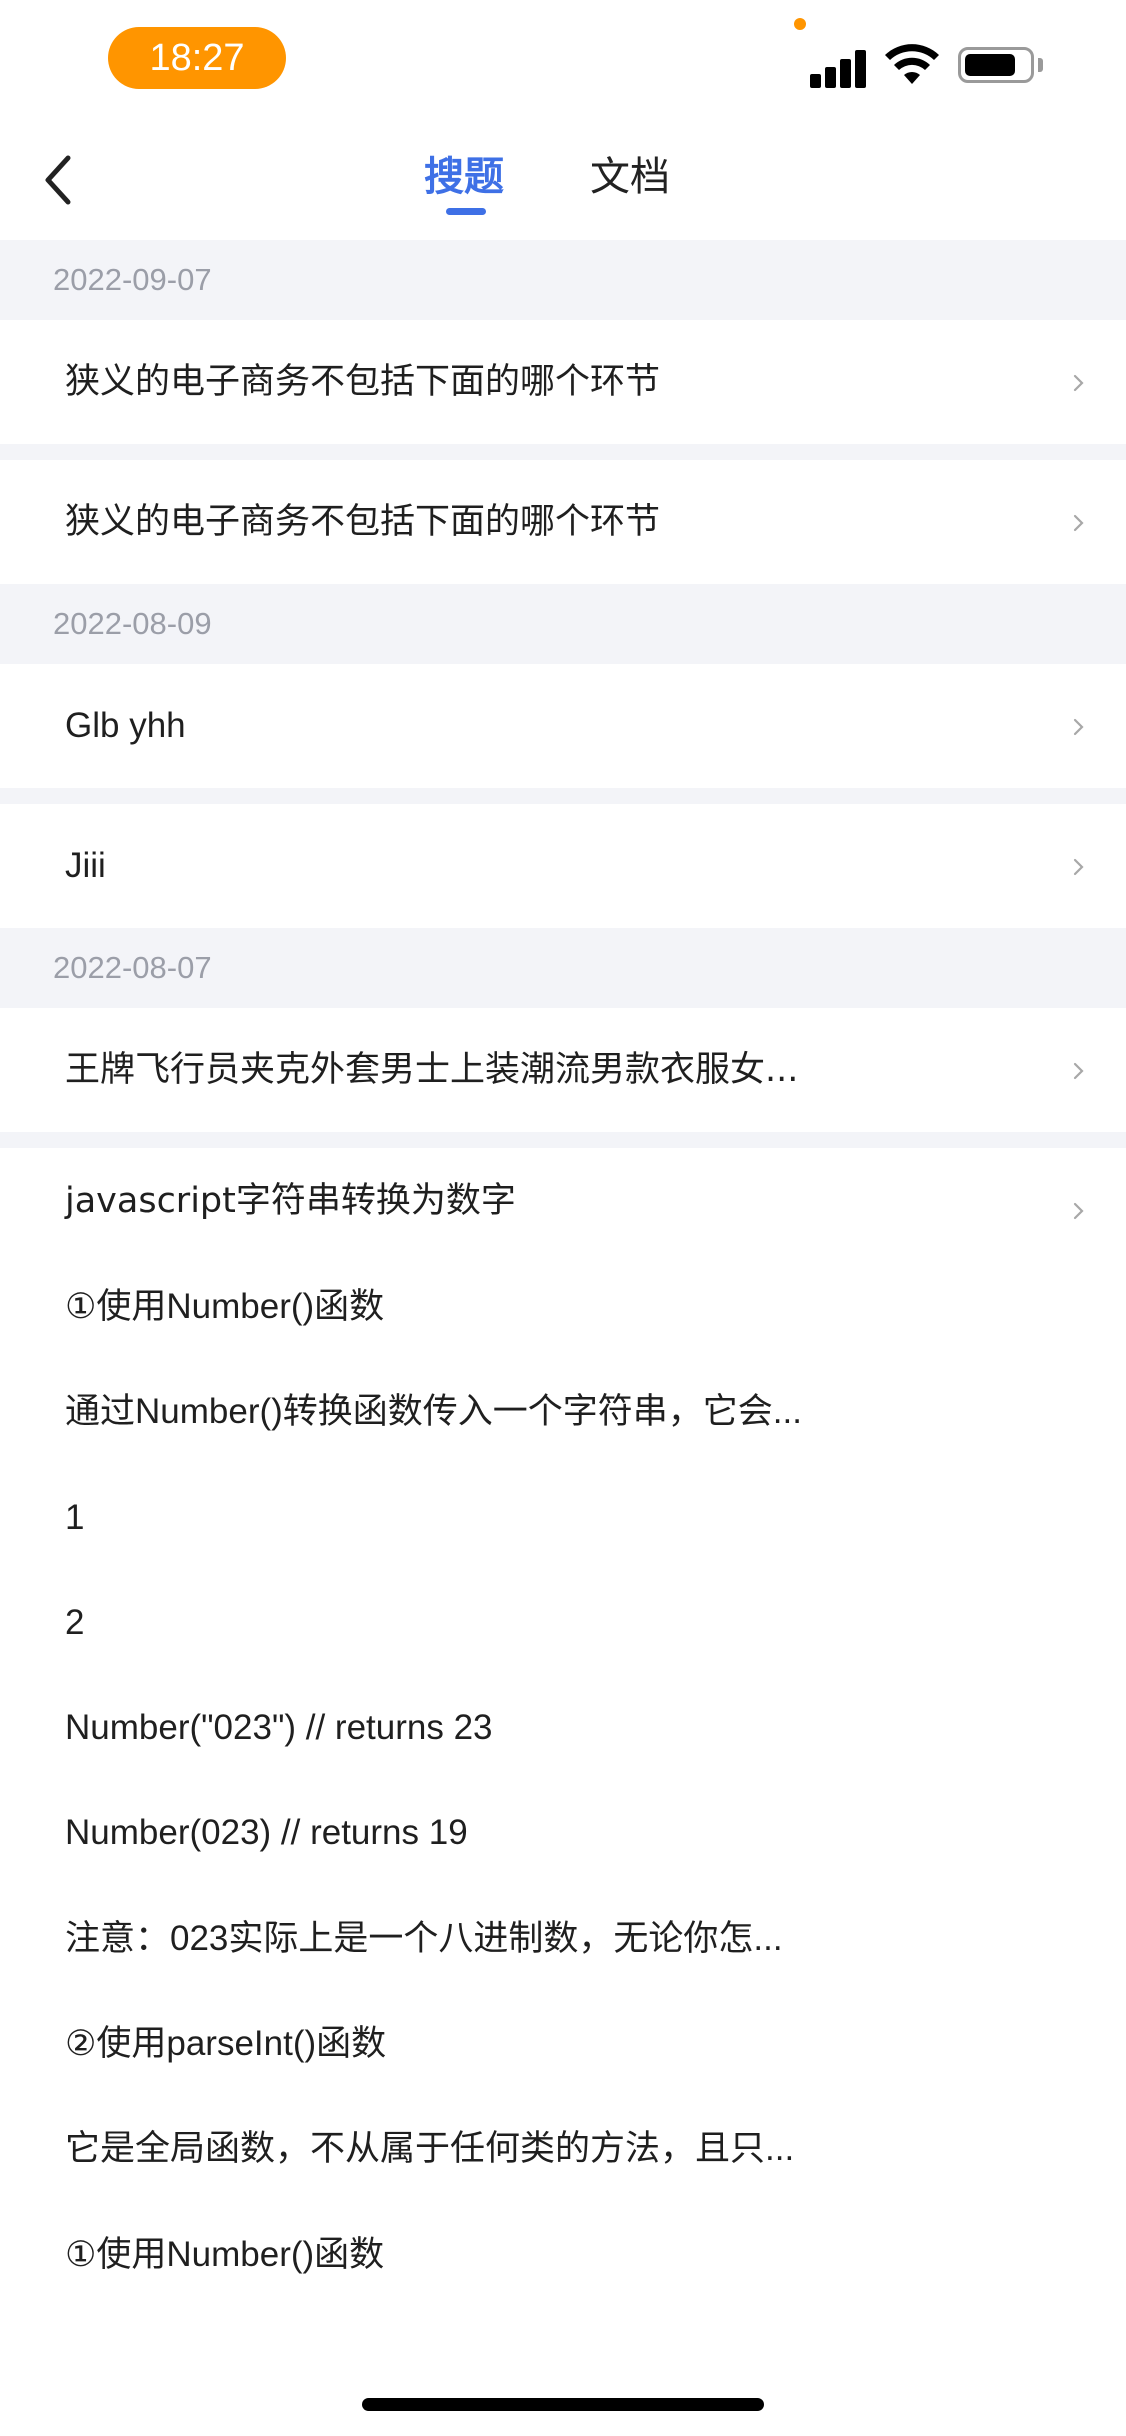 The height and width of the screenshot is (2436, 1126). I want to click on signal-icon, so click(839, 68).